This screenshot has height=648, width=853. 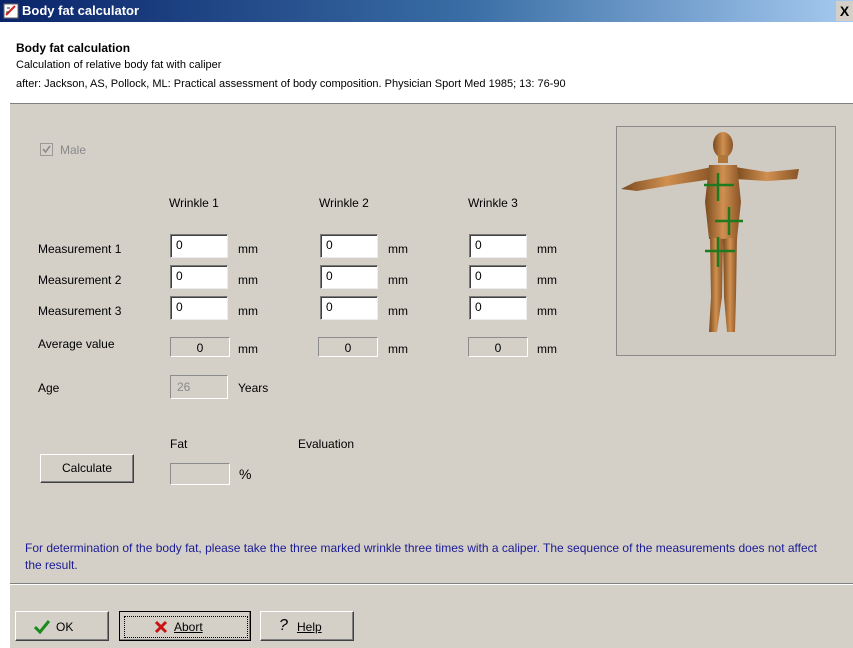 I want to click on row-label-measurement-2: Measurement 2, so click(x=80, y=280).